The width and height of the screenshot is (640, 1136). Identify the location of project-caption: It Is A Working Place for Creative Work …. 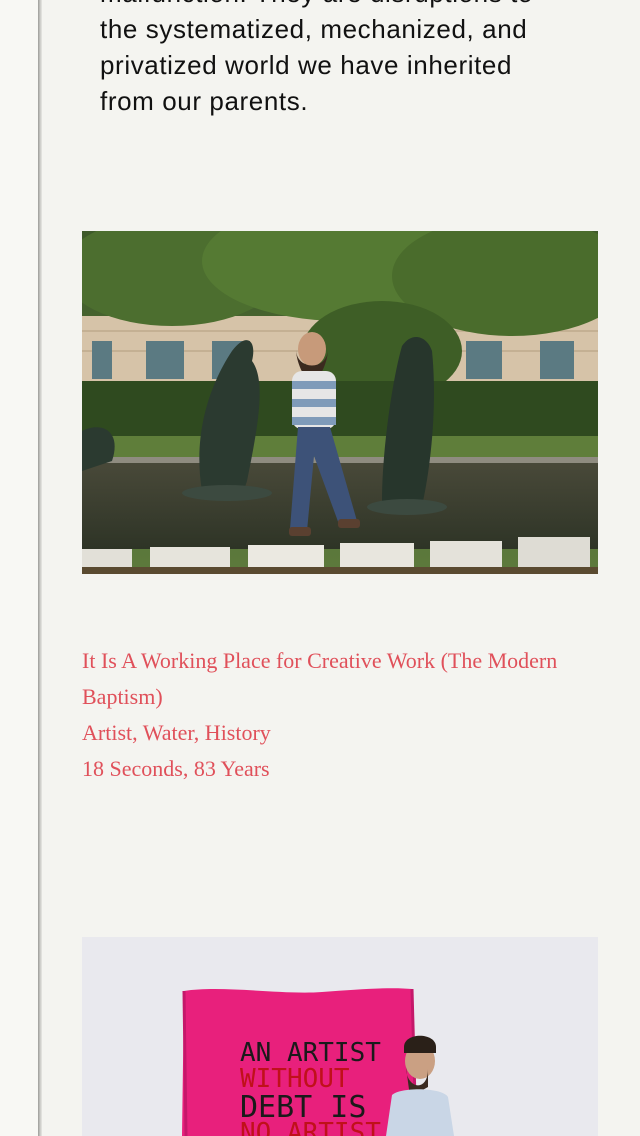
(352, 715).